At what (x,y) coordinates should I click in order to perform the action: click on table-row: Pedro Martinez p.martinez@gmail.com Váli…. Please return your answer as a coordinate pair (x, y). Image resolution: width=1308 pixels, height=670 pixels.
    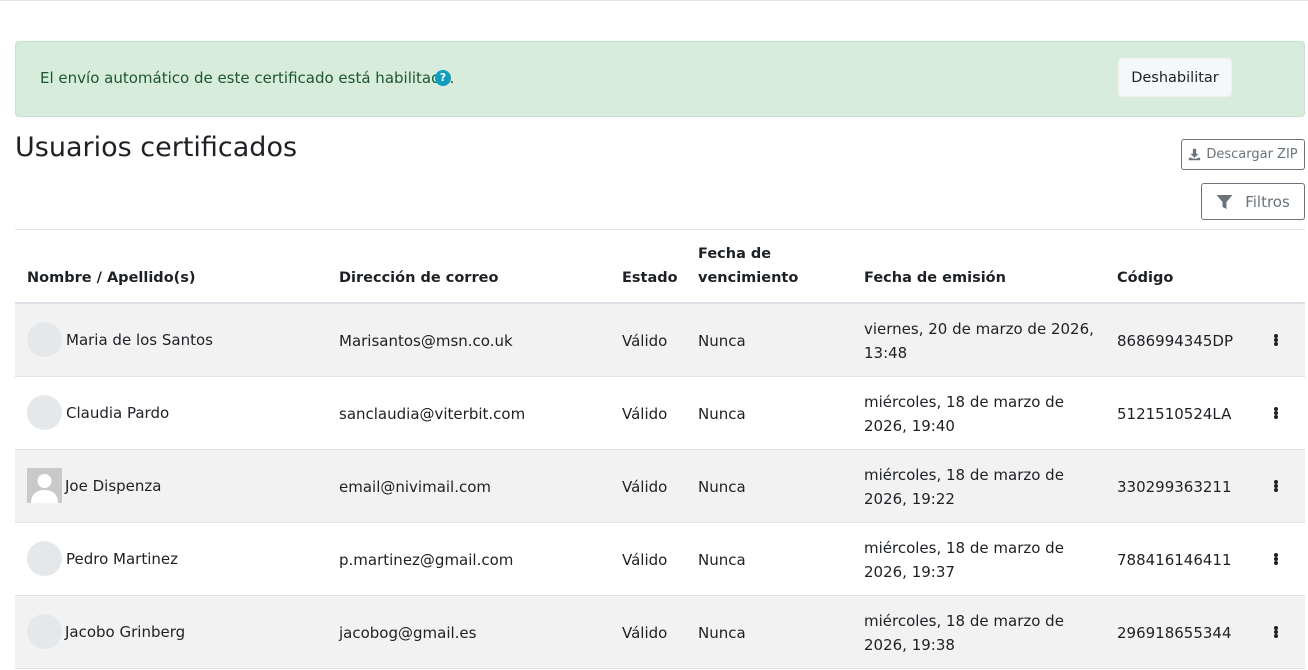
    Looking at the image, I should click on (660, 559).